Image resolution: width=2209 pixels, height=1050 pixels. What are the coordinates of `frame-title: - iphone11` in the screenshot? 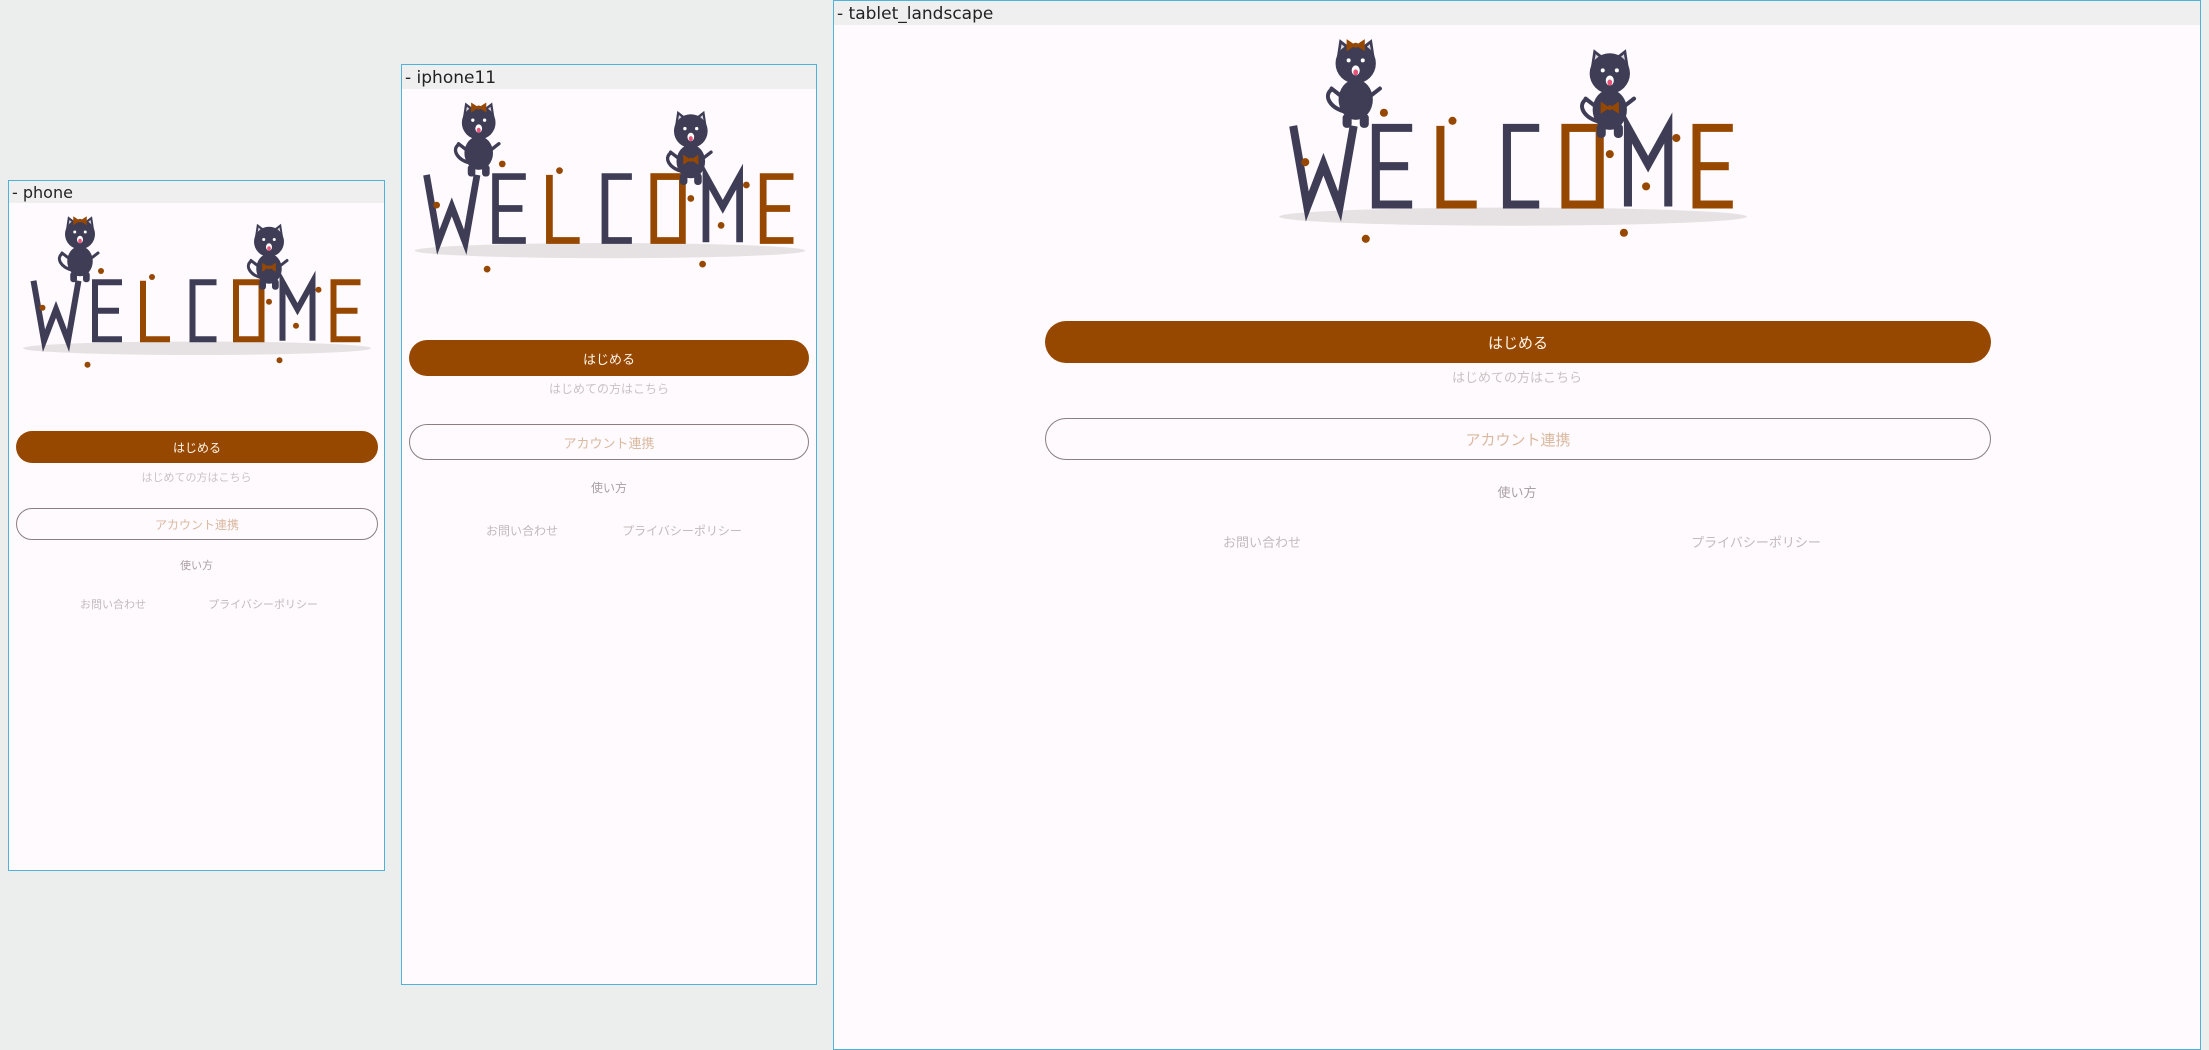 It's located at (609, 77).